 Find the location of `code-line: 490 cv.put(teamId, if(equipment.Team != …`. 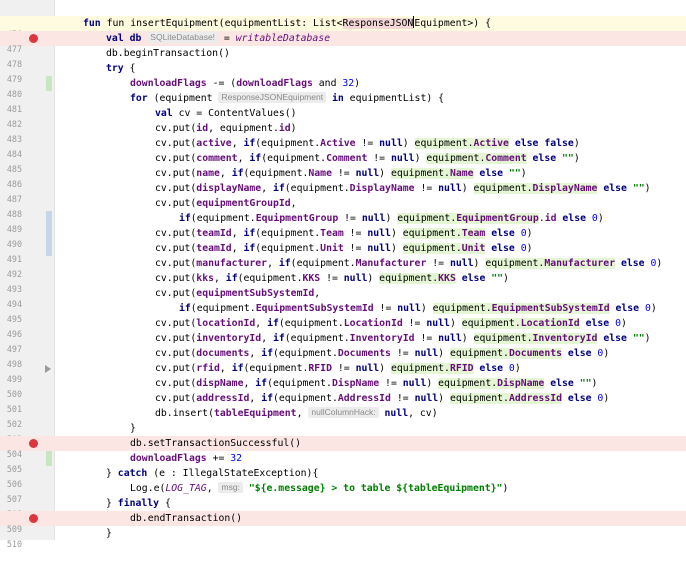

code-line: 490 cv.put(teamId, if(equipment.Team != … is located at coordinates (343, 237).